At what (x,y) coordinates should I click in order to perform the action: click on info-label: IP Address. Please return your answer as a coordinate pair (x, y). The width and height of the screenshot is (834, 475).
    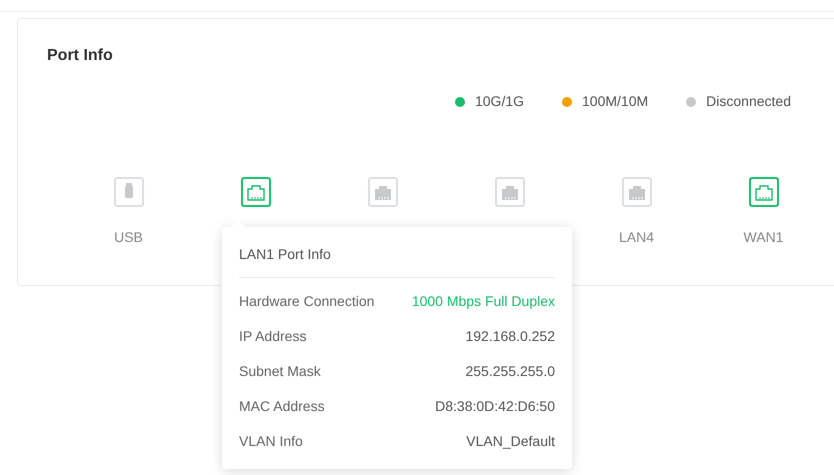
    Looking at the image, I should click on (272, 336).